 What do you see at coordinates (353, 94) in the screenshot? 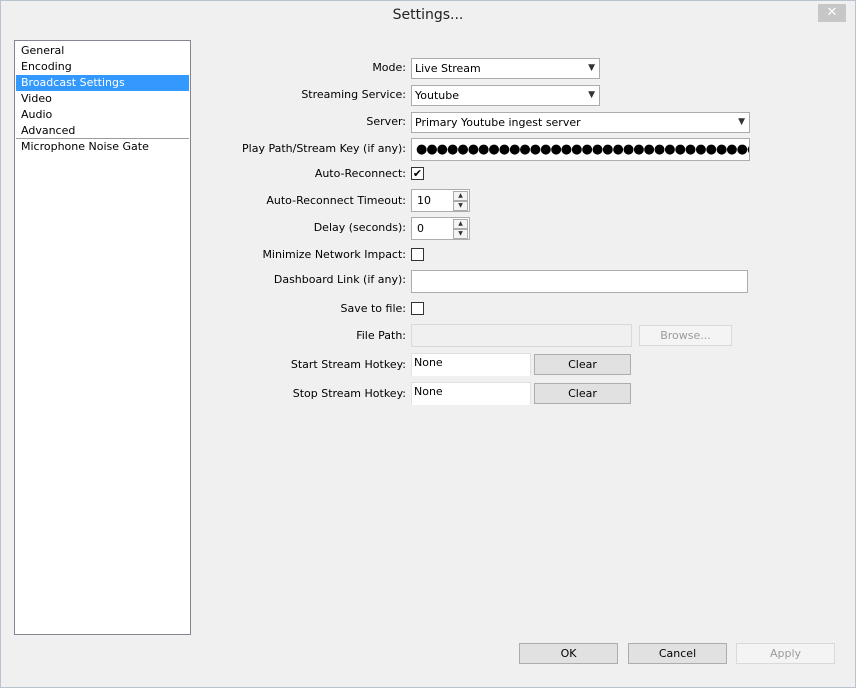
I see `streaming-service-label: Streaming Service:` at bounding box center [353, 94].